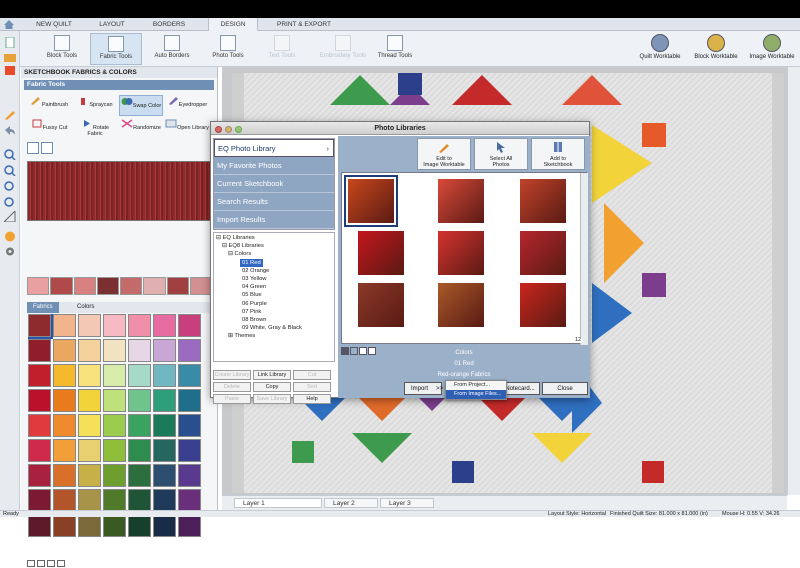  What do you see at coordinates (10, 236) in the screenshot?
I see `help-icon` at bounding box center [10, 236].